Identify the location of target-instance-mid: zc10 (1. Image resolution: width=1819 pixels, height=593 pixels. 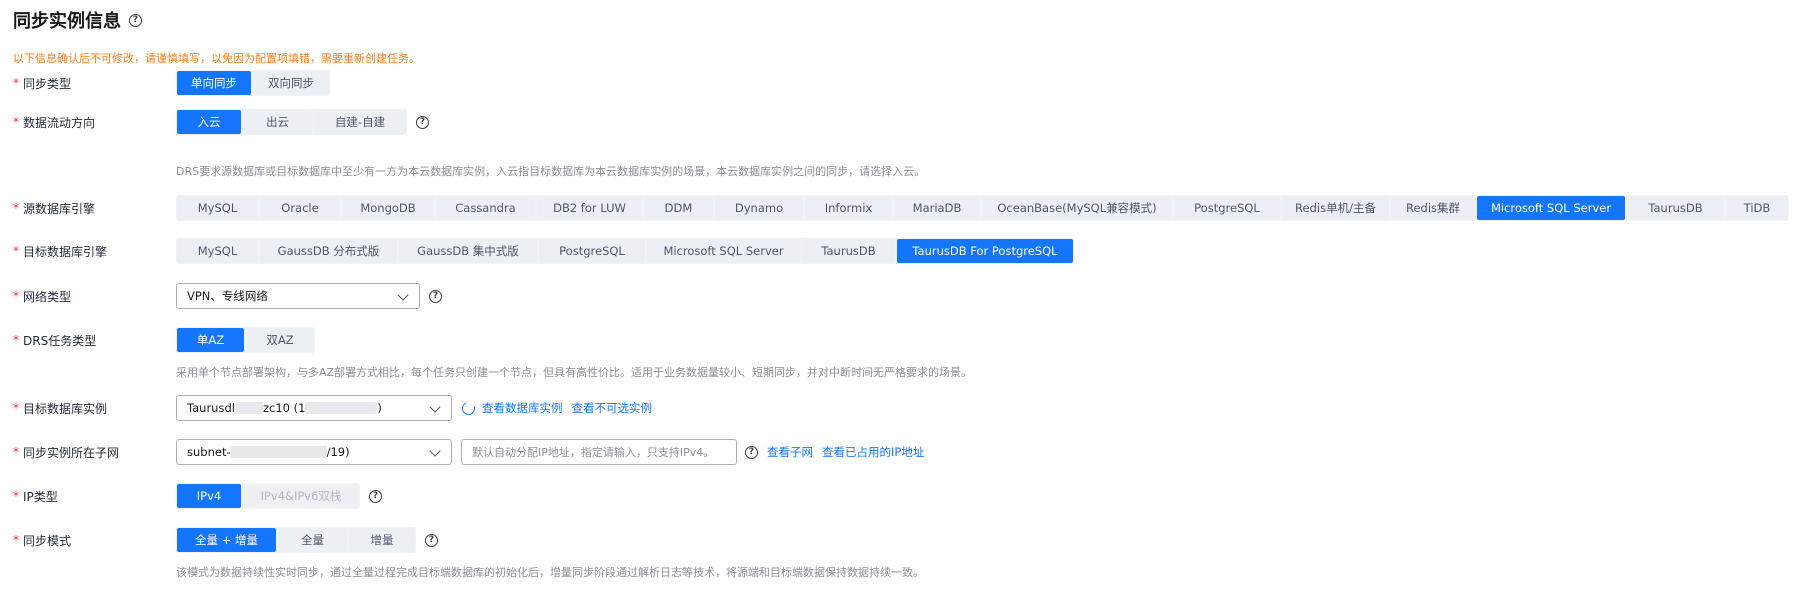
(284, 408).